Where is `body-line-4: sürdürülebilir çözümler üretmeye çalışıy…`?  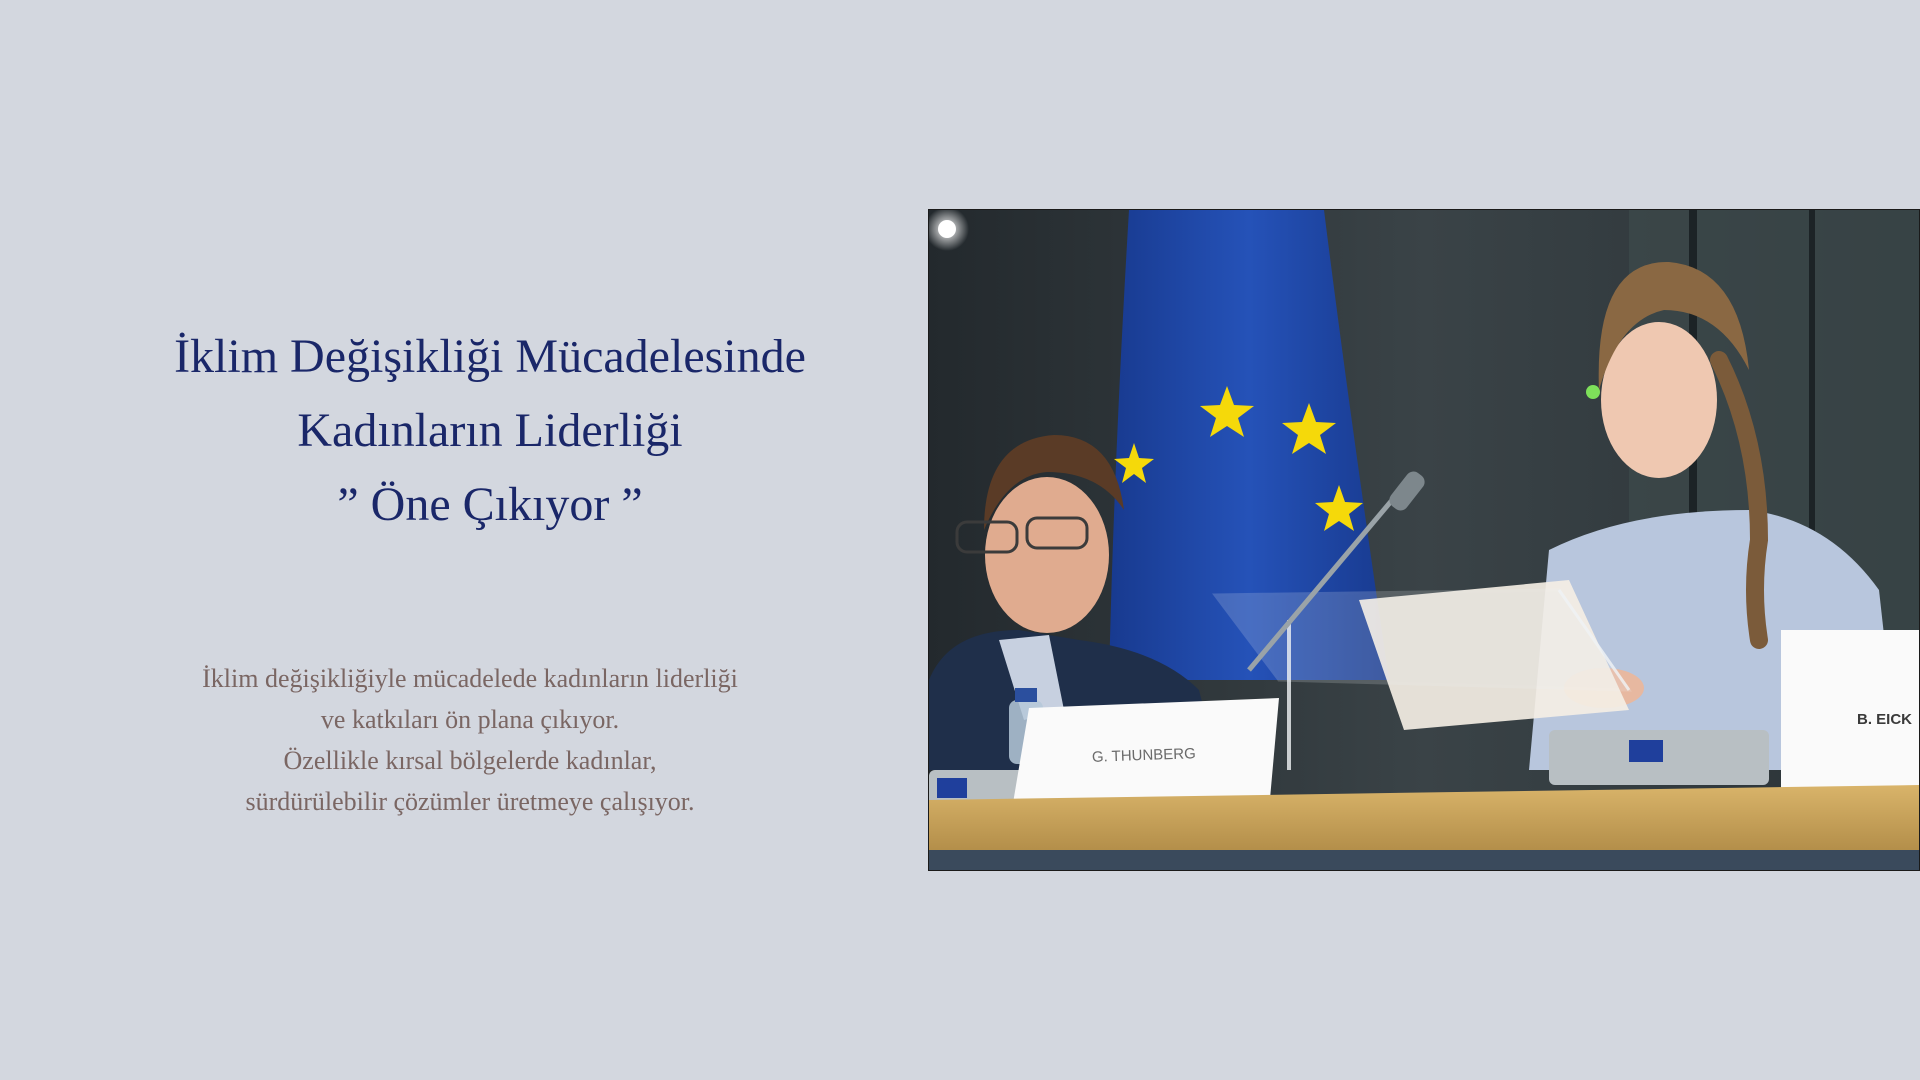
body-line-4: sürdürülebilir çözümler üretmeye çalışıy… is located at coordinates (470, 801).